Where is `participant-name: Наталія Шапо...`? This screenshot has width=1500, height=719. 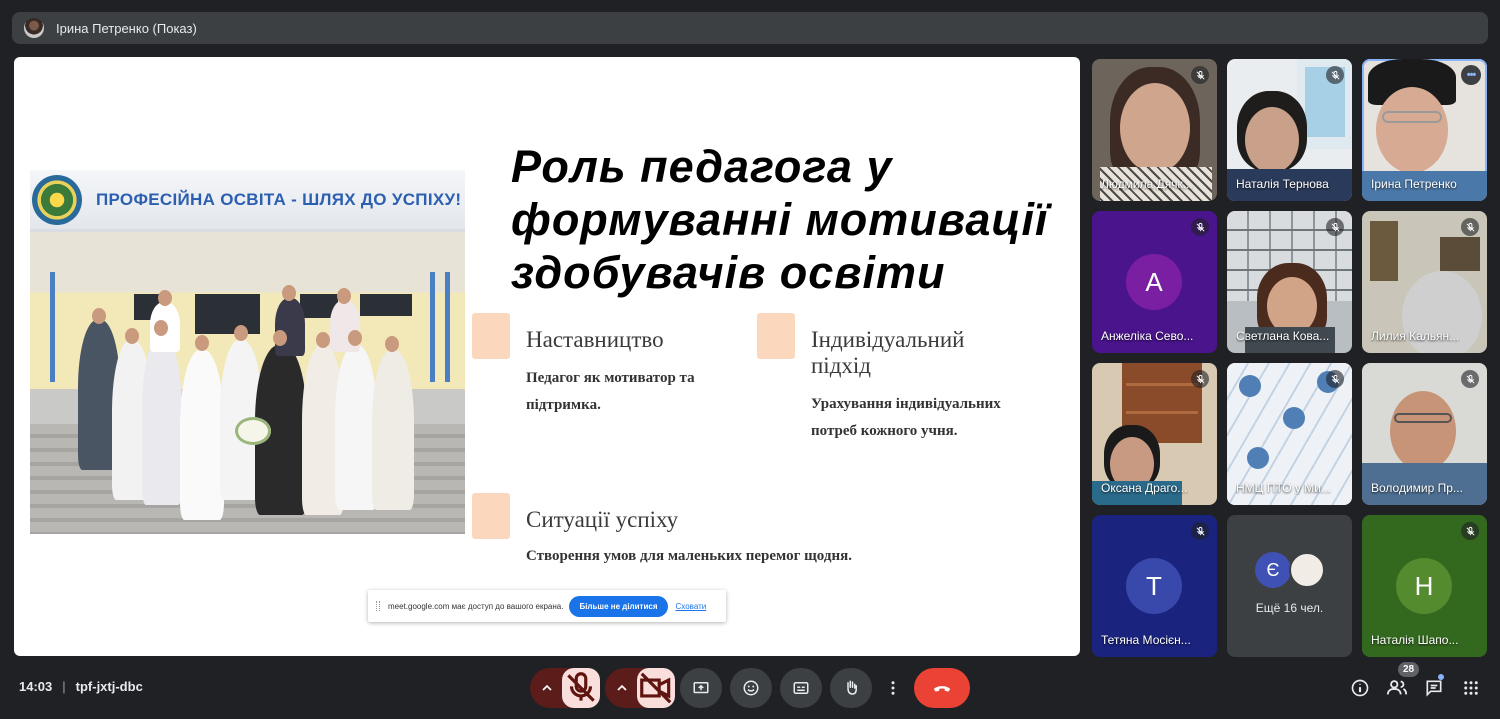 participant-name: Наталія Шапо... is located at coordinates (1415, 640).